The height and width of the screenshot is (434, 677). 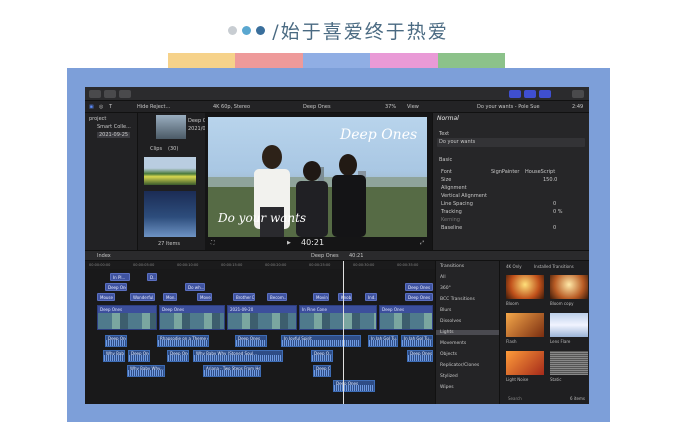 What do you see at coordinates (144, 265) in the screenshot?
I see `ruler-tick-label: 00:00:05:00` at bounding box center [144, 265].